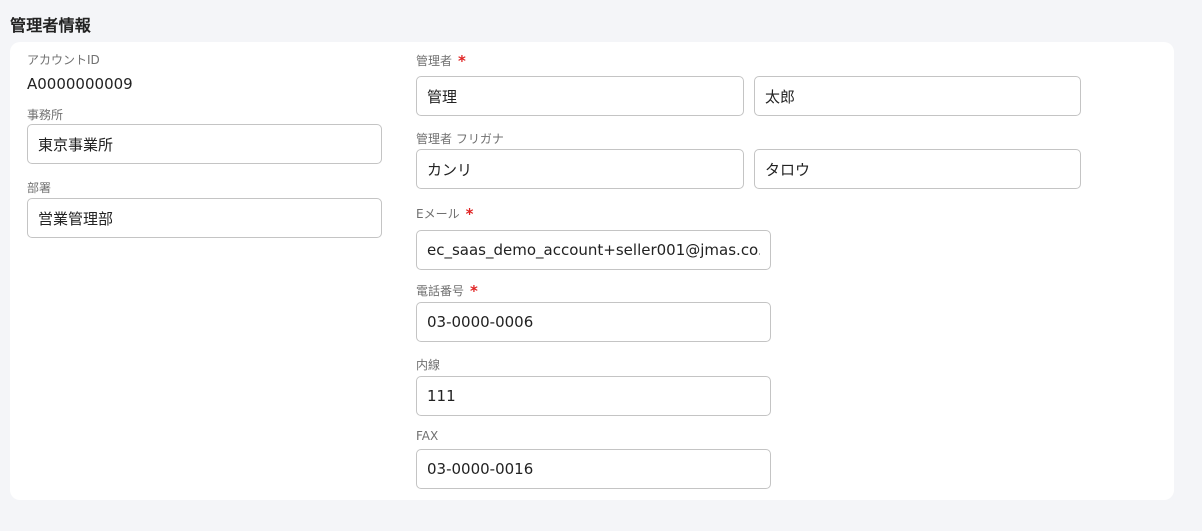 Image resolution: width=1202 pixels, height=531 pixels. I want to click on department-label: 部署, so click(39, 187).